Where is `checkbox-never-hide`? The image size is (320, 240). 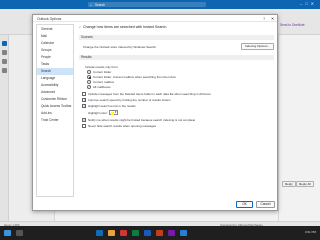 checkbox-never-hide is located at coordinates (84, 126).